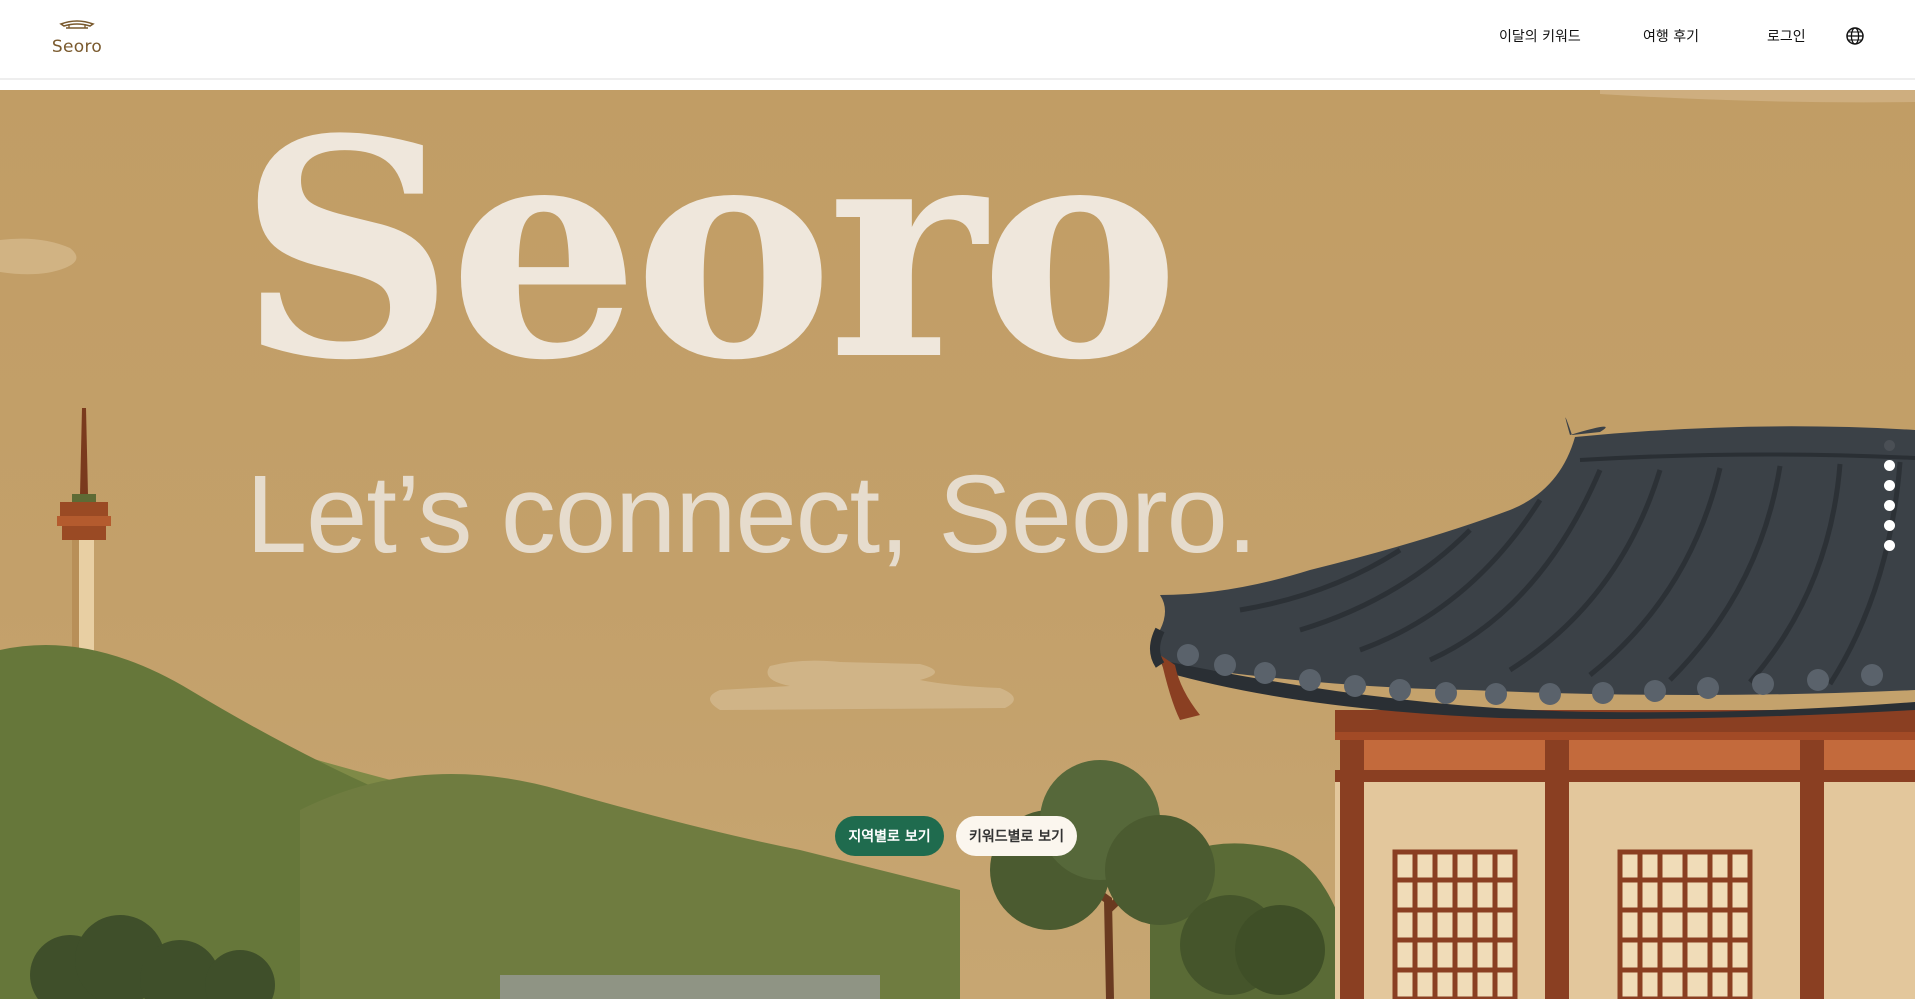  What do you see at coordinates (1685, 924) in the screenshot?
I see `window-right` at bounding box center [1685, 924].